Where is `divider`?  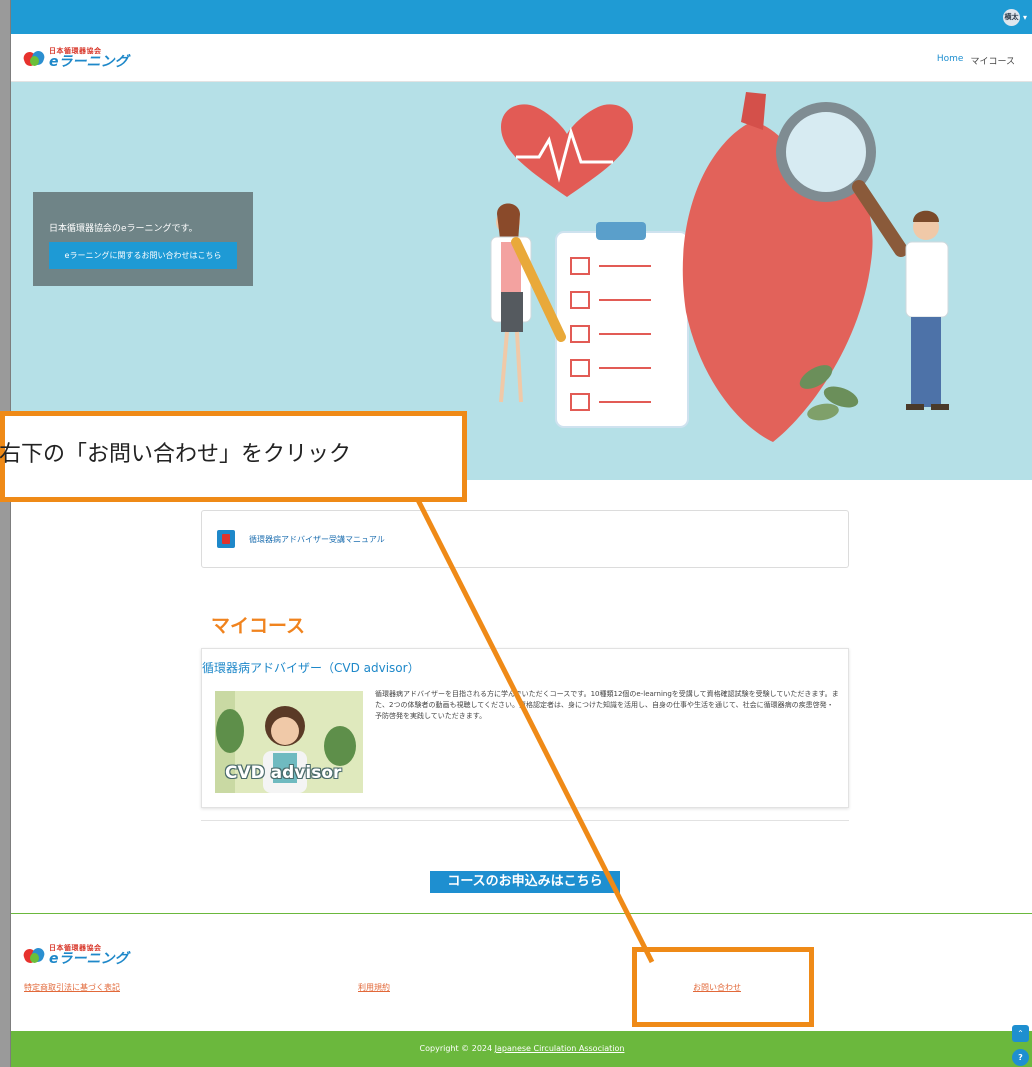
divider is located at coordinates (525, 820).